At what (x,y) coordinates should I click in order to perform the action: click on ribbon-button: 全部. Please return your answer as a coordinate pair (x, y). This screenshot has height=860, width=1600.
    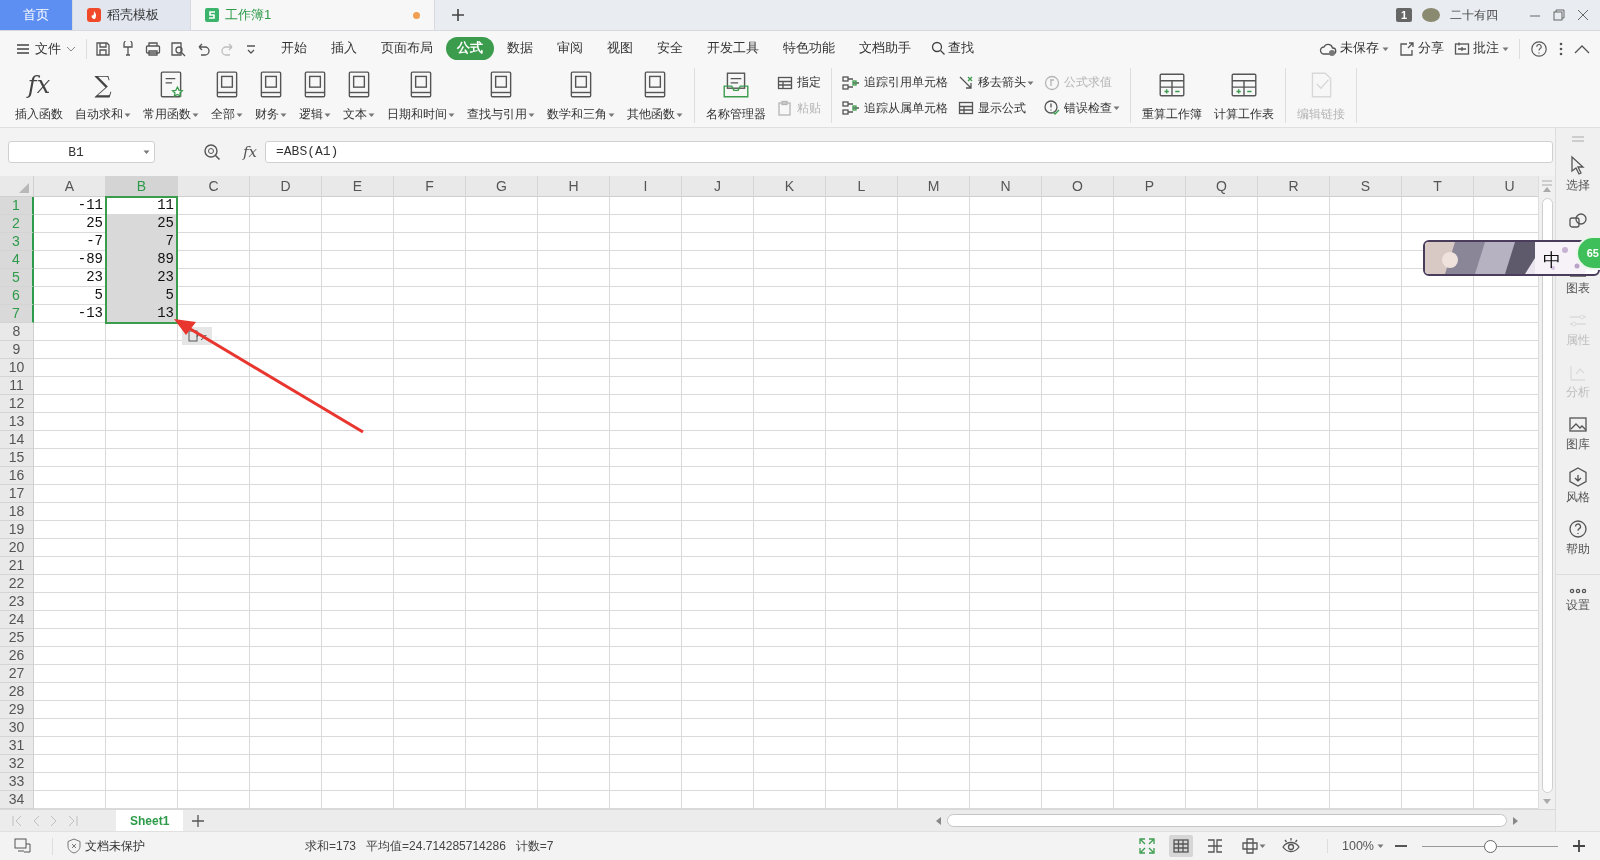
    Looking at the image, I should click on (227, 95).